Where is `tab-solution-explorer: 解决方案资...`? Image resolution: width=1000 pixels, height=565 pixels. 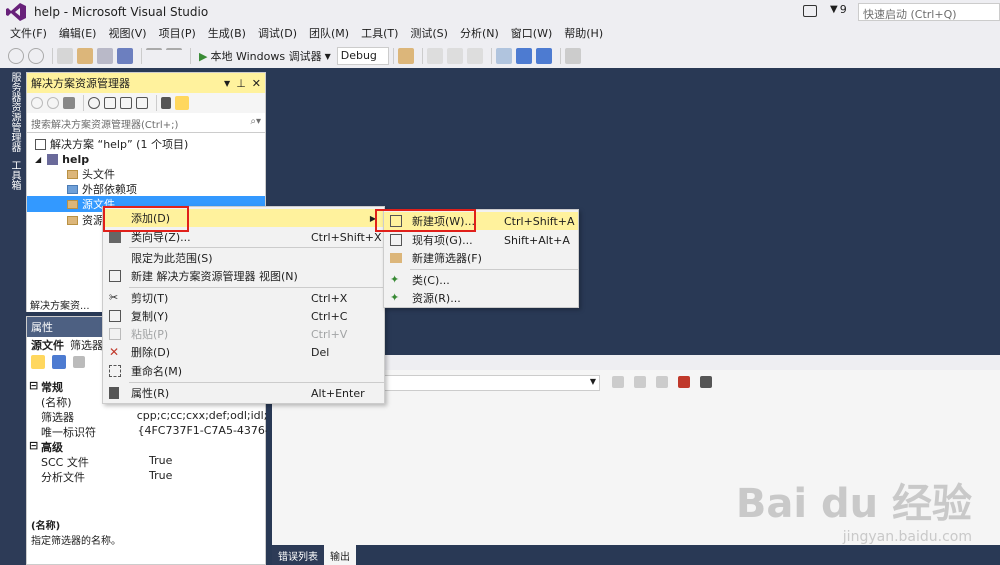
tab-solution-explorer: 解决方案资... is located at coordinates (67, 303).